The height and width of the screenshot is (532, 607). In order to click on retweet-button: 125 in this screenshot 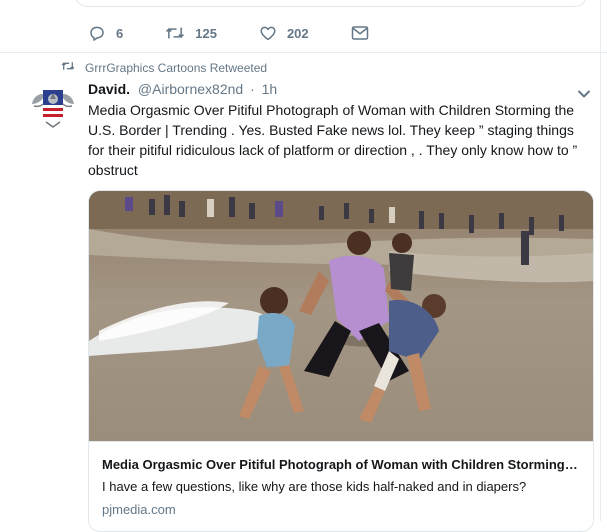, I will do `click(191, 33)`.